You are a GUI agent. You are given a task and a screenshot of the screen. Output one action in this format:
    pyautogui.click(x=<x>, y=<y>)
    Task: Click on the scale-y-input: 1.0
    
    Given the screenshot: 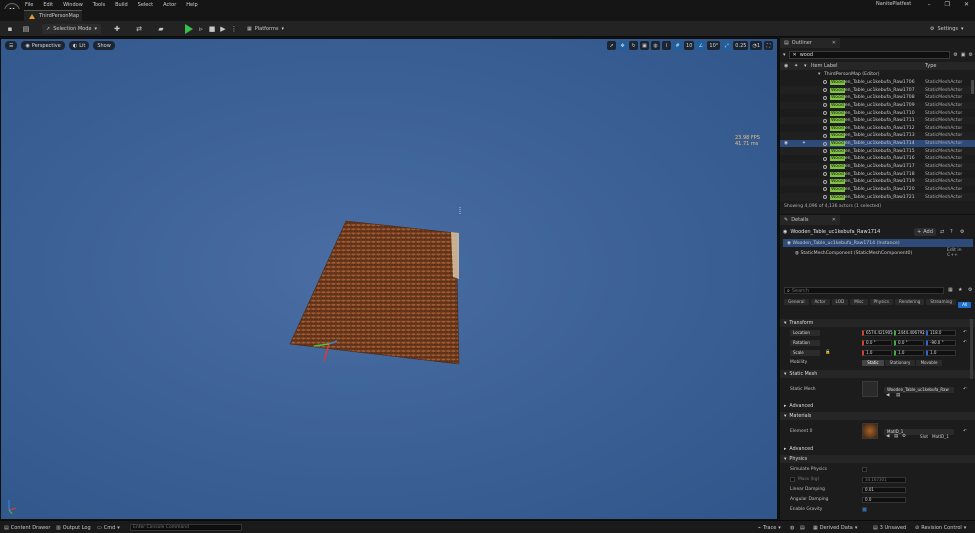 What is the action you would take?
    pyautogui.click(x=909, y=352)
    